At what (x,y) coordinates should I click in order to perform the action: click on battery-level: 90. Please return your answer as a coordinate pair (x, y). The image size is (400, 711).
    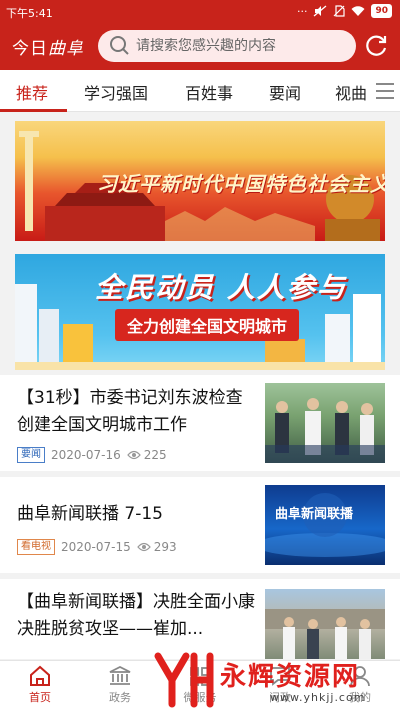
    Looking at the image, I should click on (381, 11).